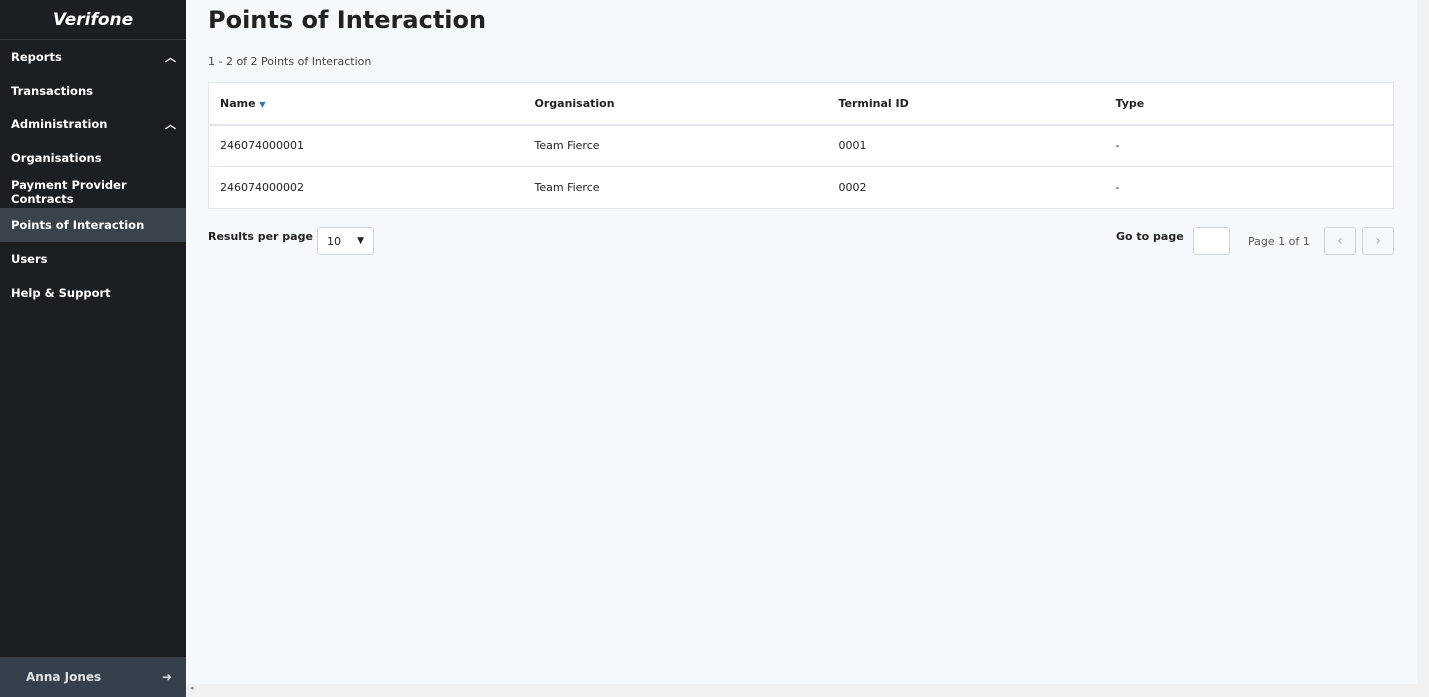 The image size is (1429, 697). I want to click on results-per-page-label: Results per page, so click(260, 236).